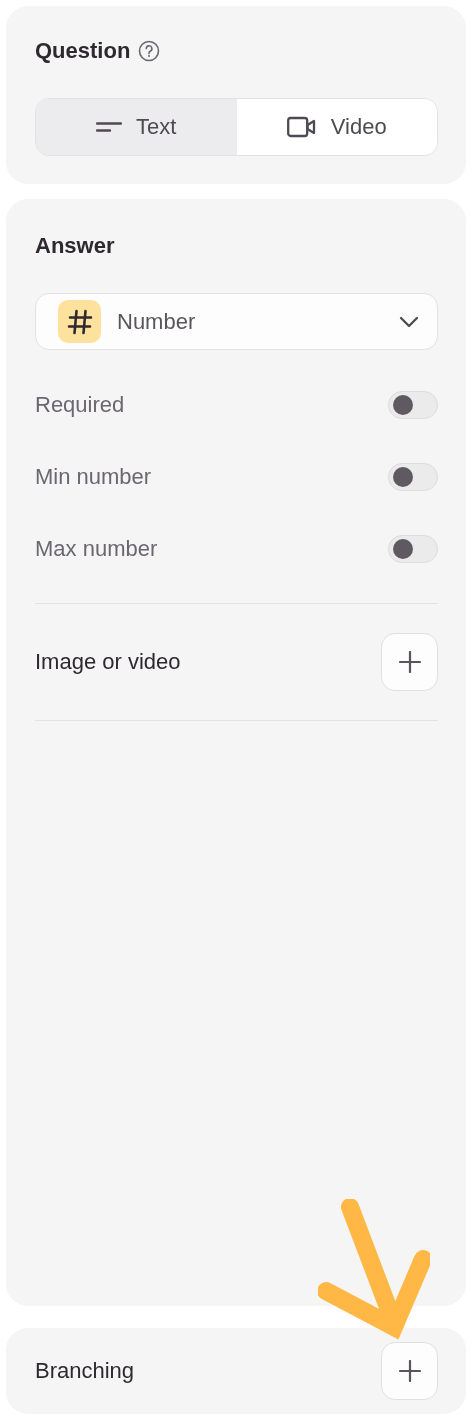  I want to click on branching-label: Branching, so click(85, 1371).